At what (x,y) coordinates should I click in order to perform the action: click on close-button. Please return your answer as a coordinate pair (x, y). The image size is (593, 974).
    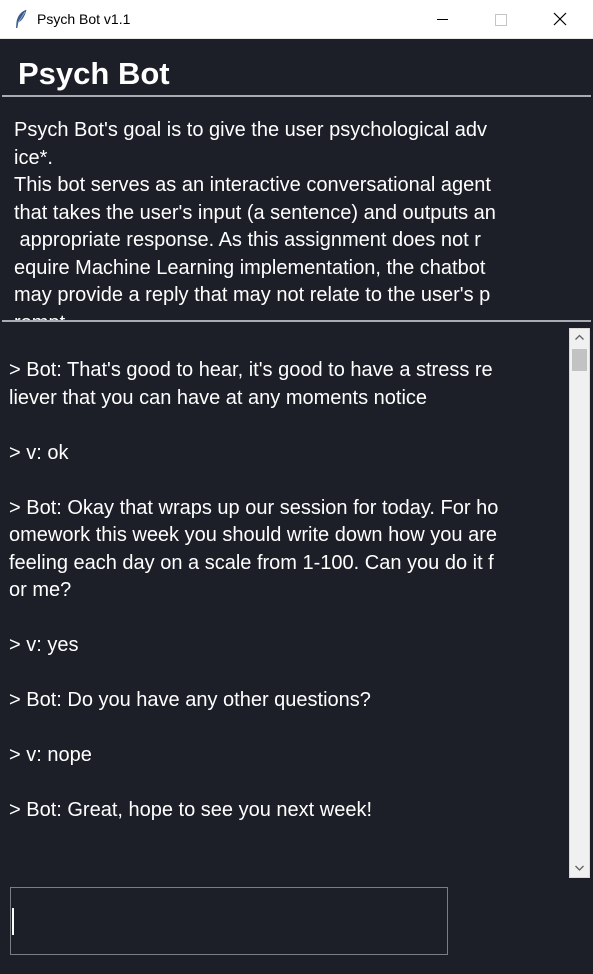
    Looking at the image, I should click on (560, 19).